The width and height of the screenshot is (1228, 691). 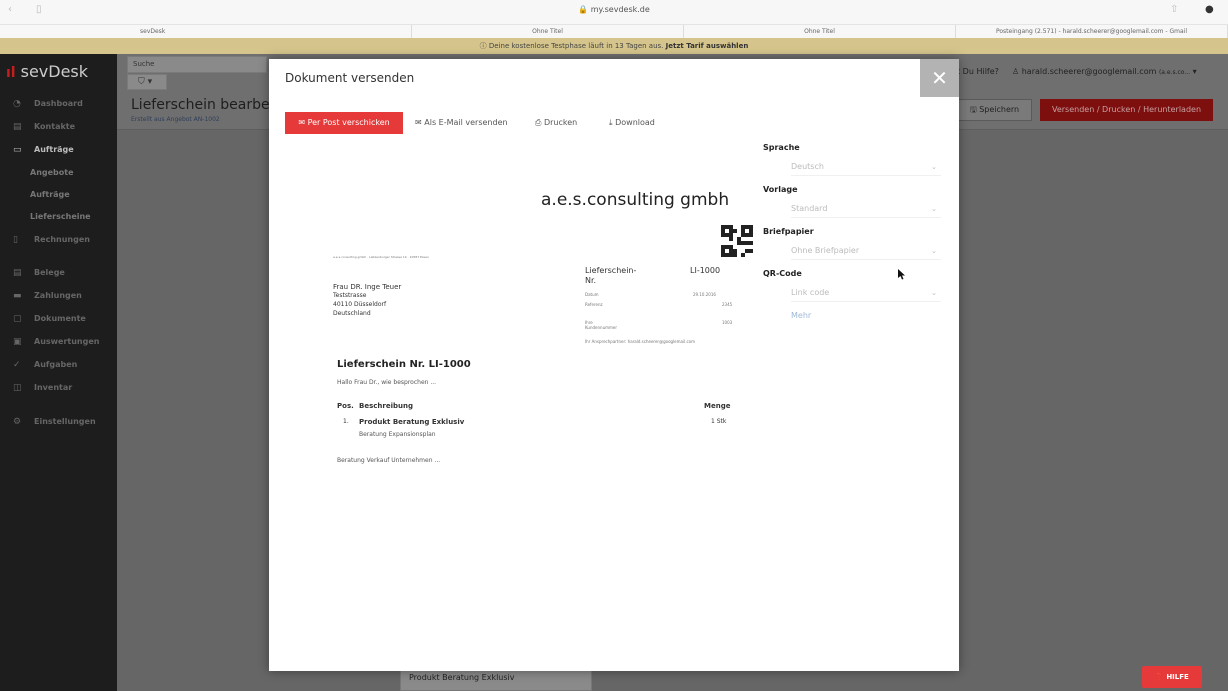 What do you see at coordinates (548, 31) in the screenshot?
I see `tab-untitled-1: Ohne Titel` at bounding box center [548, 31].